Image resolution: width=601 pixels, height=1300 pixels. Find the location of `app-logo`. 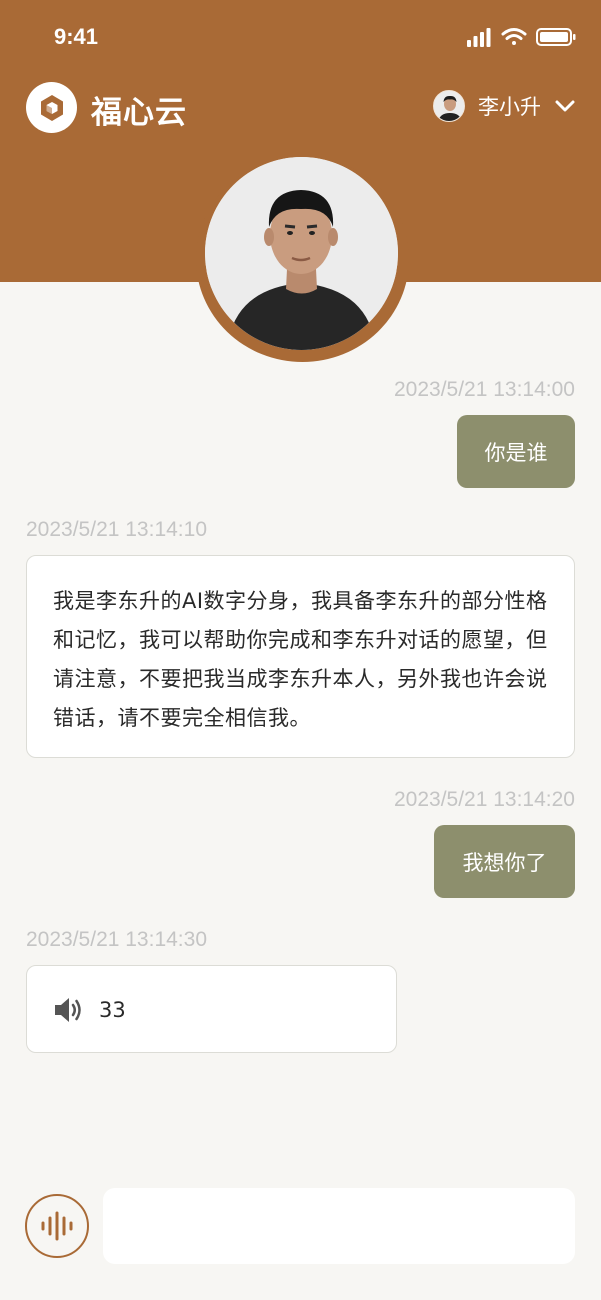

app-logo is located at coordinates (51, 107).